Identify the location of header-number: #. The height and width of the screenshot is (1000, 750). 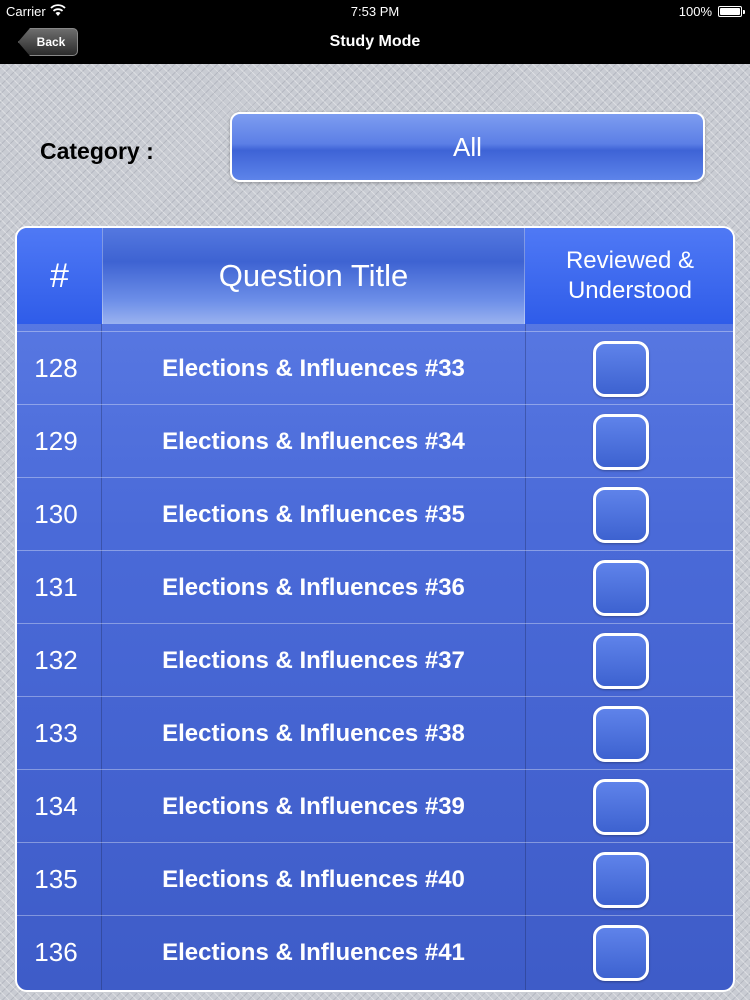
(59, 276).